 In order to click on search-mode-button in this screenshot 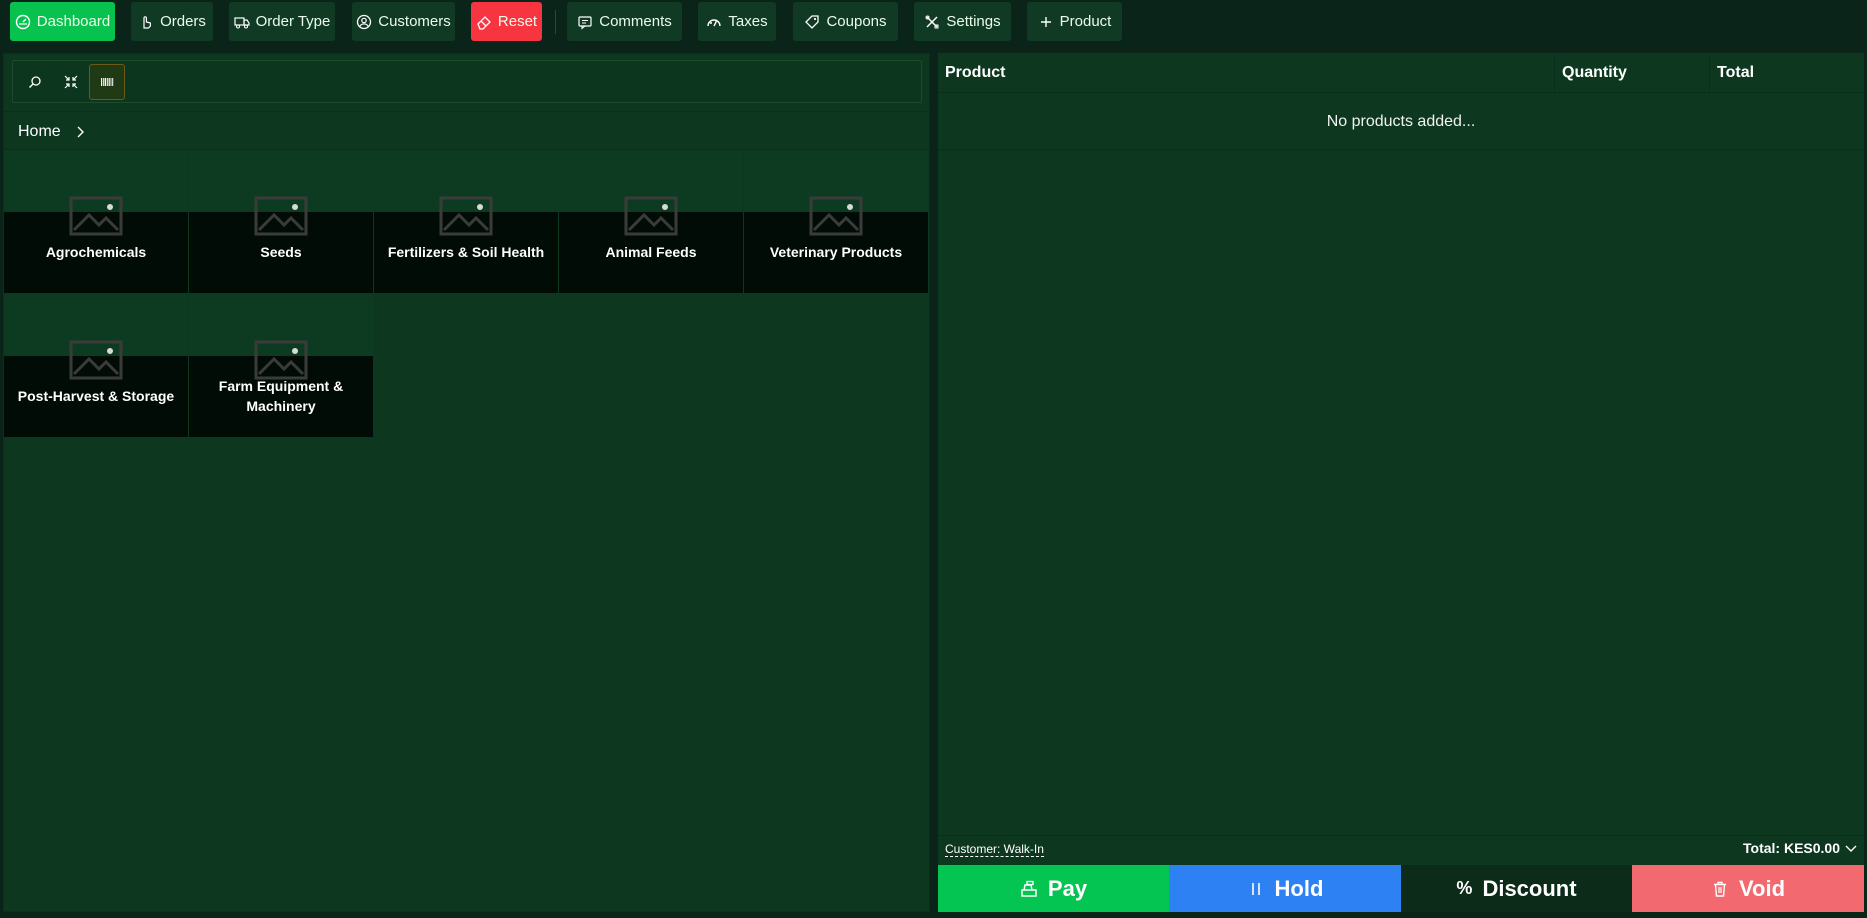, I will do `click(35, 82)`.